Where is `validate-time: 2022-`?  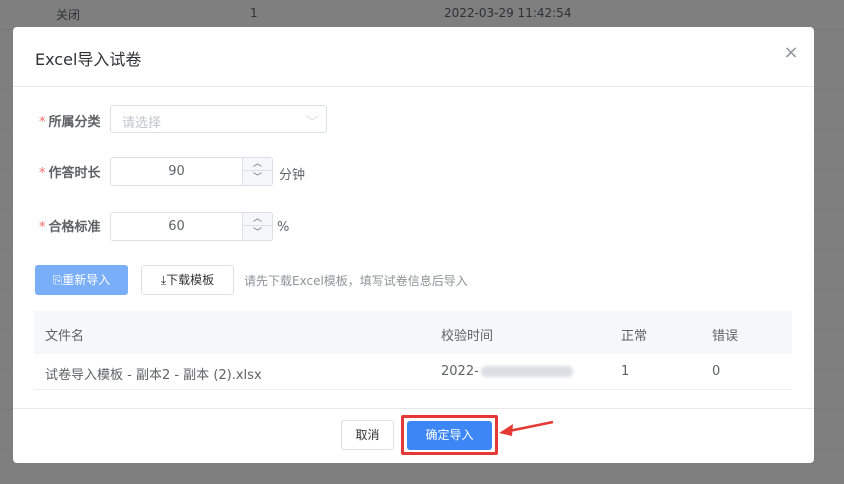
validate-time: 2022- is located at coordinates (507, 371).